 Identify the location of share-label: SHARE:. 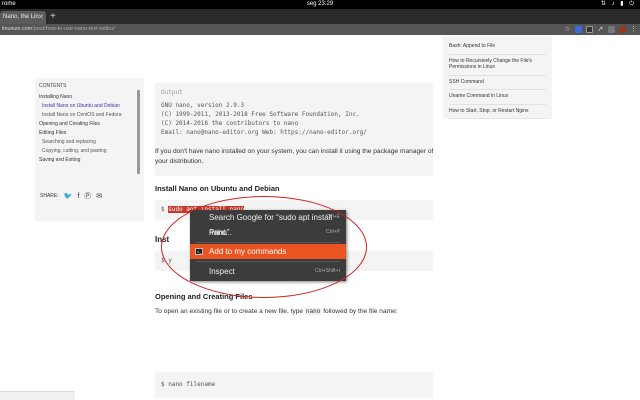
(49, 196).